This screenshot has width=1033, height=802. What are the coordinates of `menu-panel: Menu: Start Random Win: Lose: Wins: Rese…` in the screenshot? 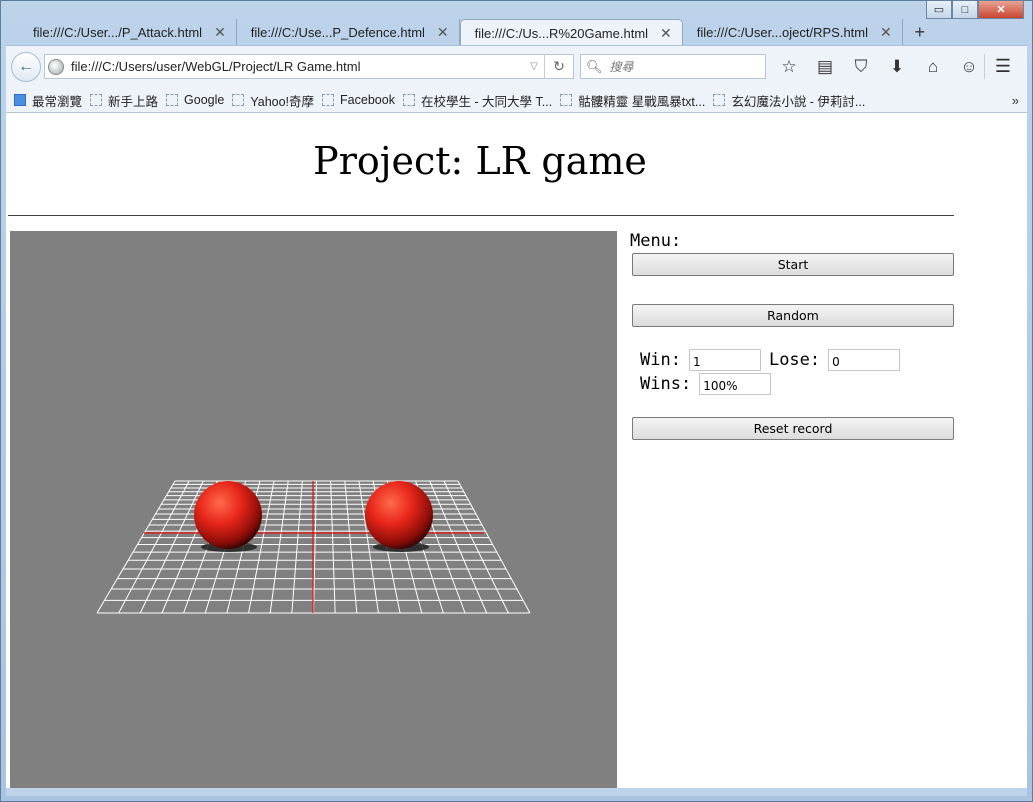 It's located at (795, 335).